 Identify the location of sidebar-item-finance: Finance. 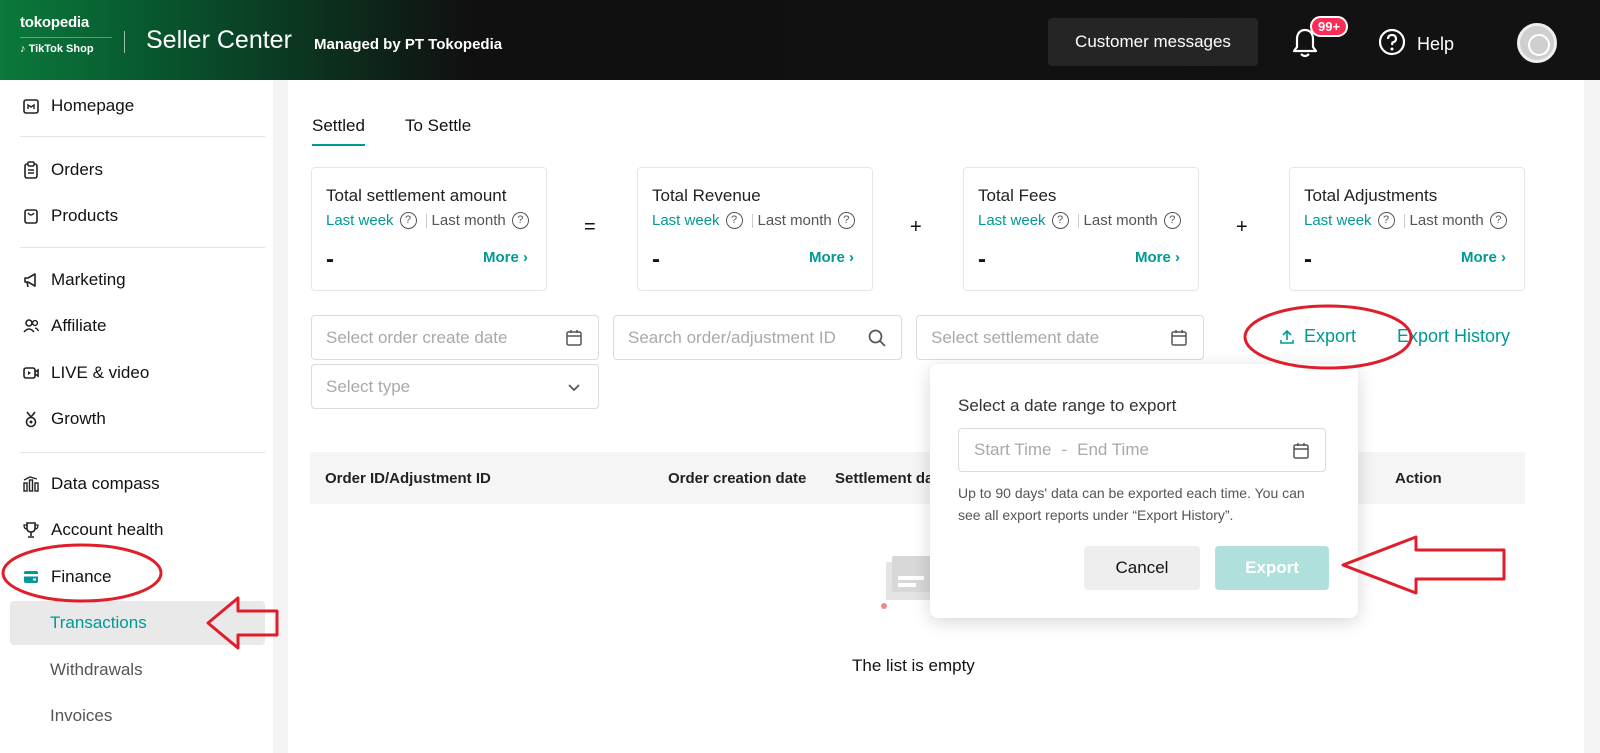
(137, 577).